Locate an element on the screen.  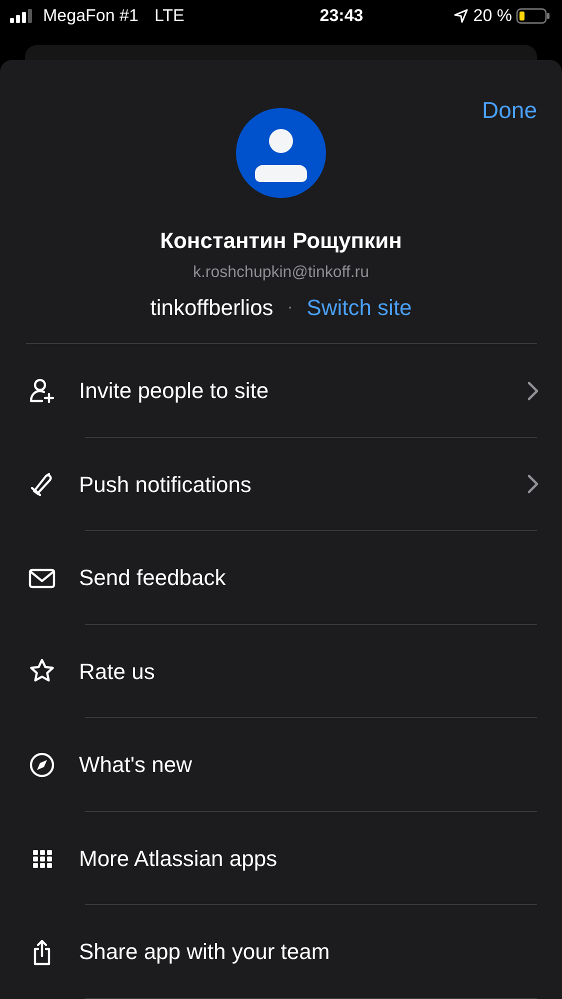
battery-percent: 20 % is located at coordinates (492, 16).